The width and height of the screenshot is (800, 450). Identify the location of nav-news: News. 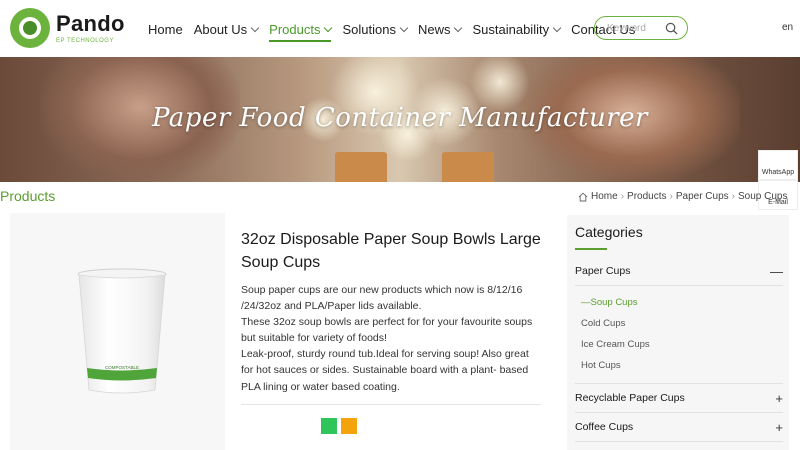
(440, 29).